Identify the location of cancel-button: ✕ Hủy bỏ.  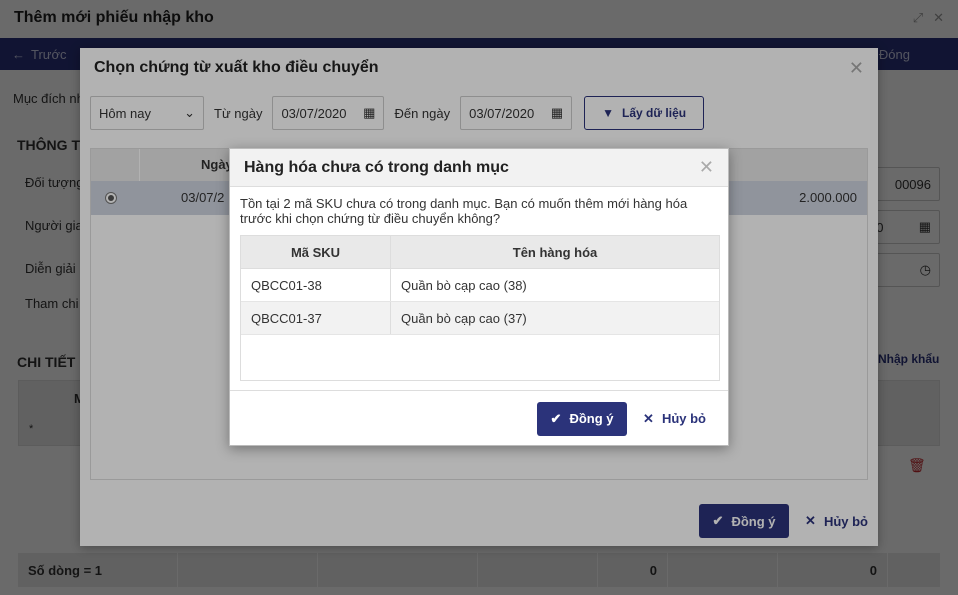
(674, 419).